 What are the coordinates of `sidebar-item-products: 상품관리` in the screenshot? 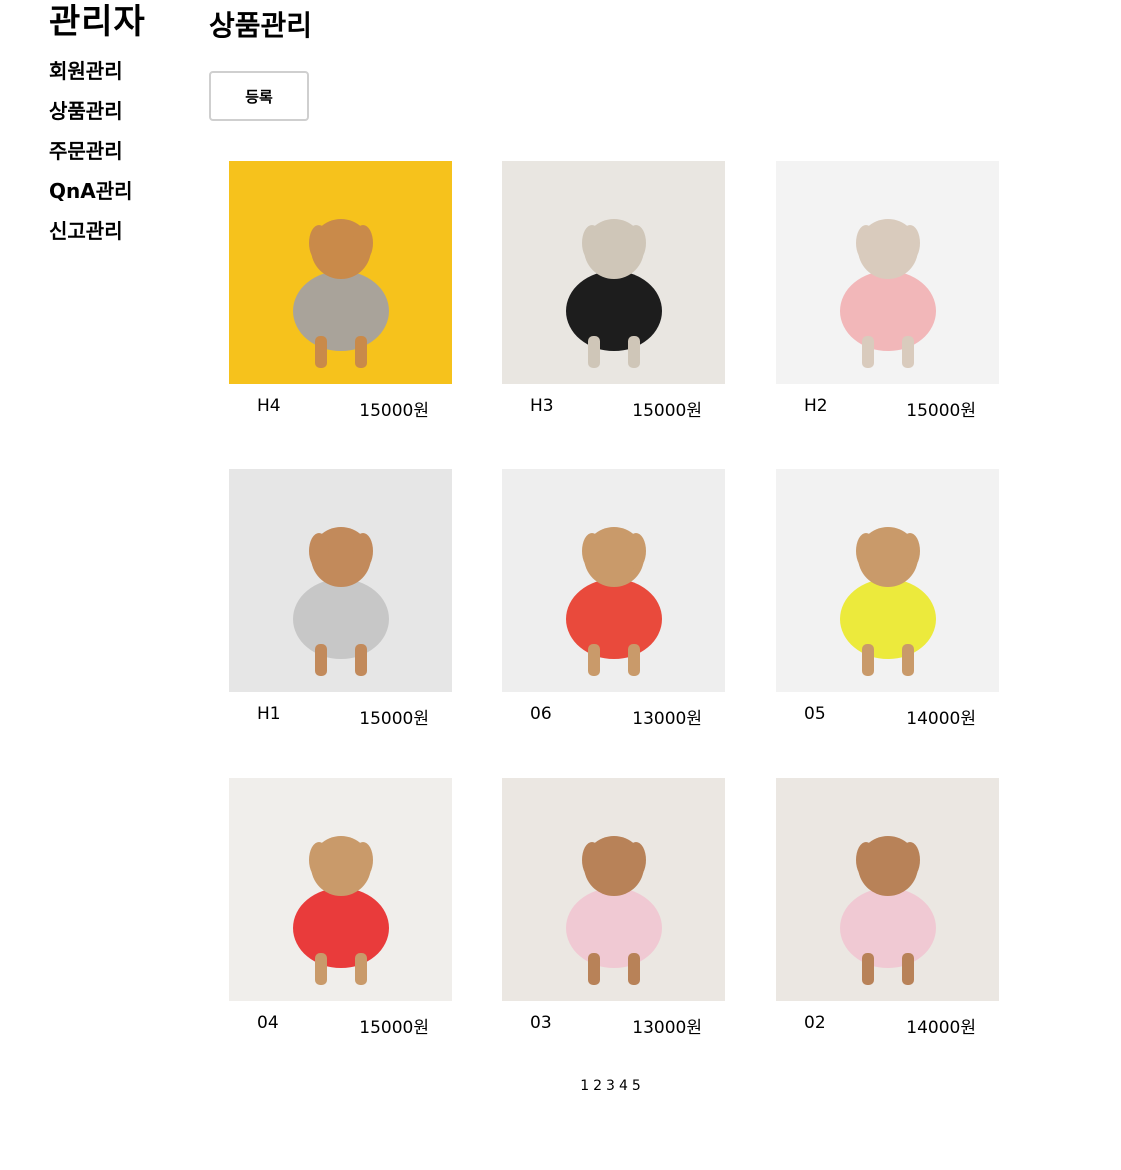 It's located at (124, 116).